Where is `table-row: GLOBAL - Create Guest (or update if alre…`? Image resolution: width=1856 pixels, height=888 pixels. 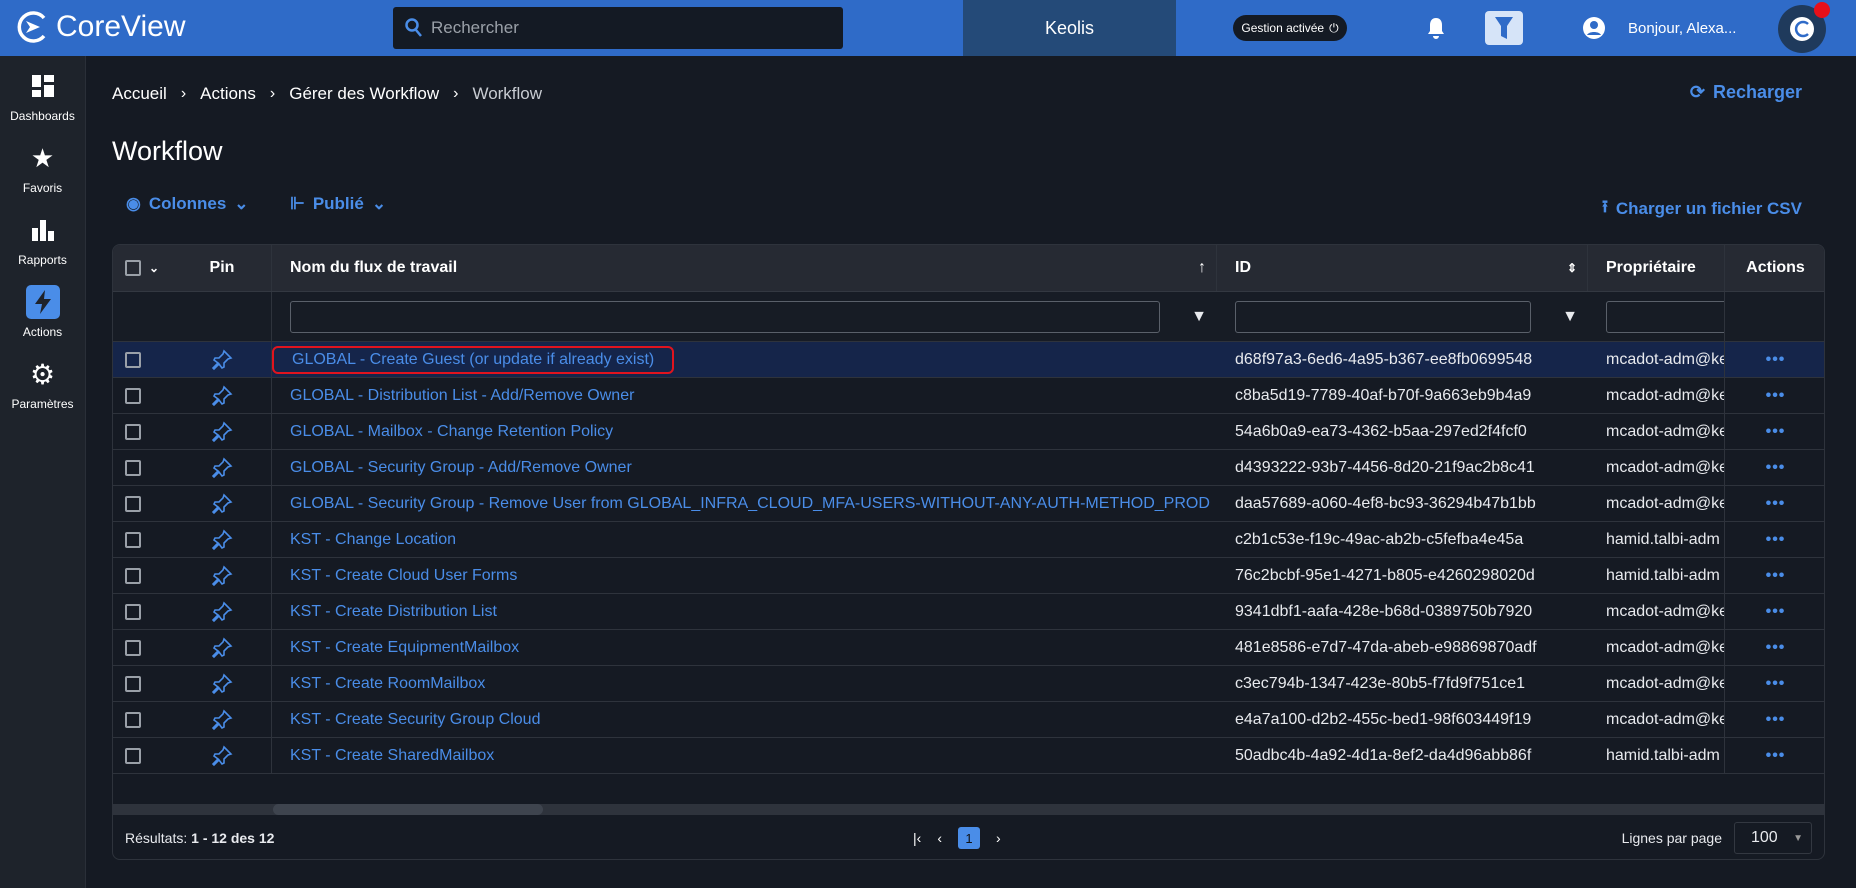 table-row: GLOBAL - Create Guest (or update if alre… is located at coordinates (968, 360).